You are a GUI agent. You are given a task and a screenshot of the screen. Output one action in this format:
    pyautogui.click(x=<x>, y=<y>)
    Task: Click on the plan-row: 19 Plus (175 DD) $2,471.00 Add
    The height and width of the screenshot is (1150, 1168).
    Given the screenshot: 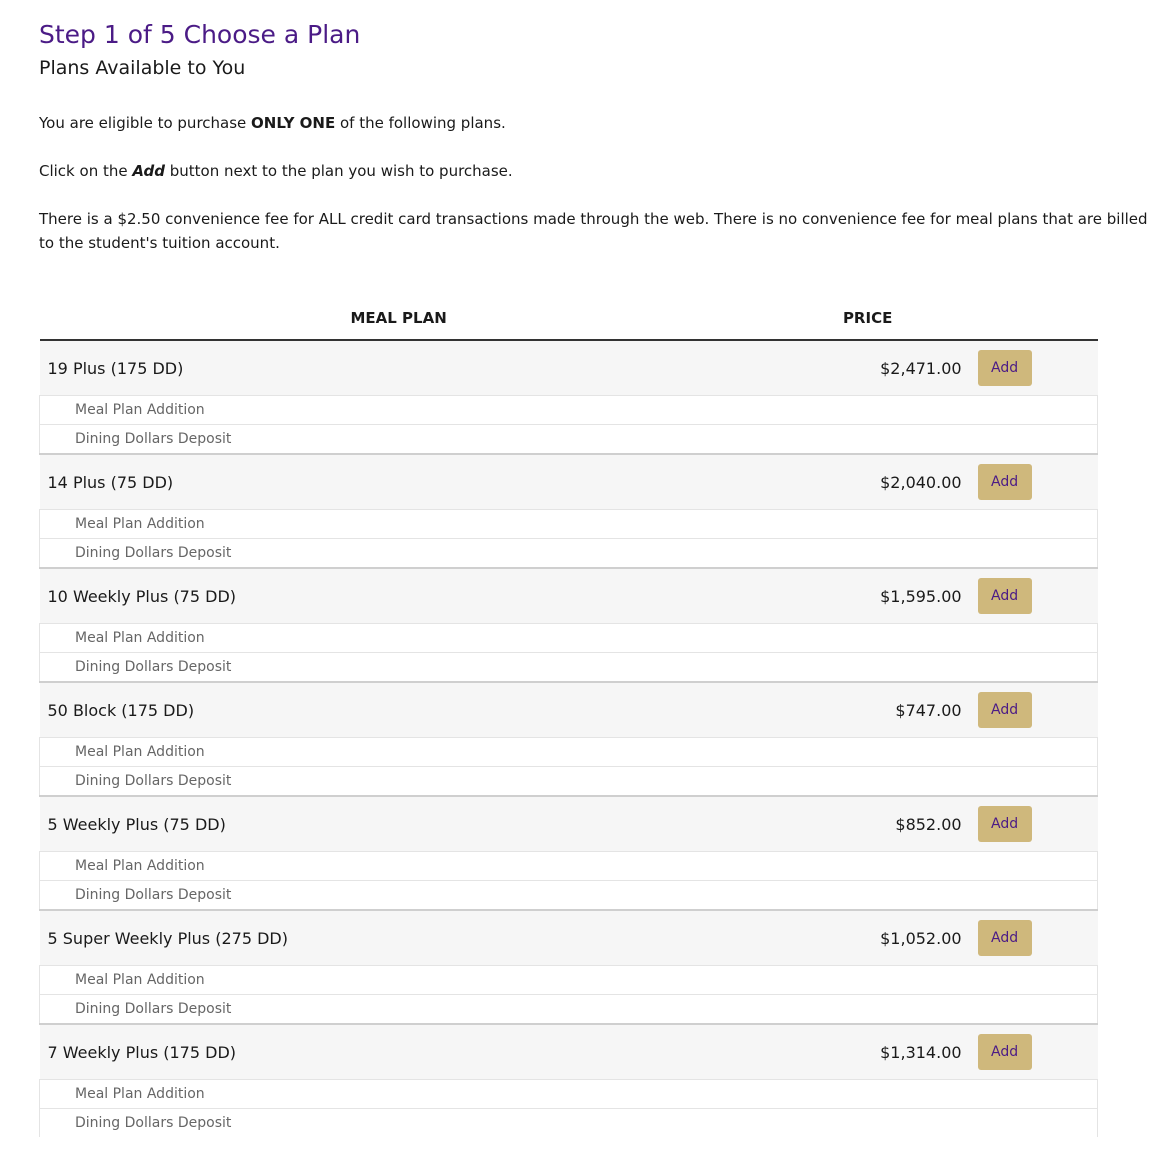 What is the action you would take?
    pyautogui.click(x=568, y=368)
    